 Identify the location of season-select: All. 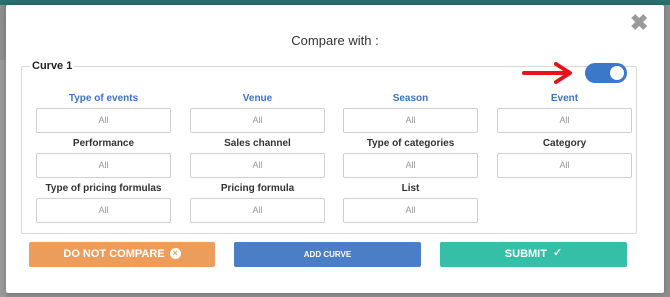
(410, 120).